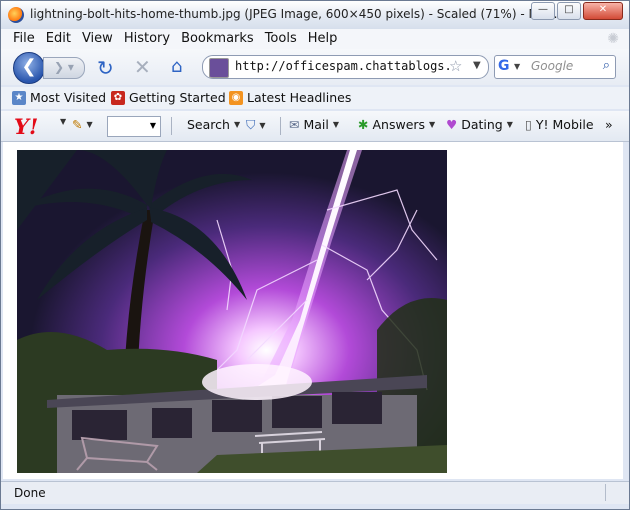 The height and width of the screenshot is (510, 630). What do you see at coordinates (552, 66) in the screenshot?
I see `search-input: Google` at bounding box center [552, 66].